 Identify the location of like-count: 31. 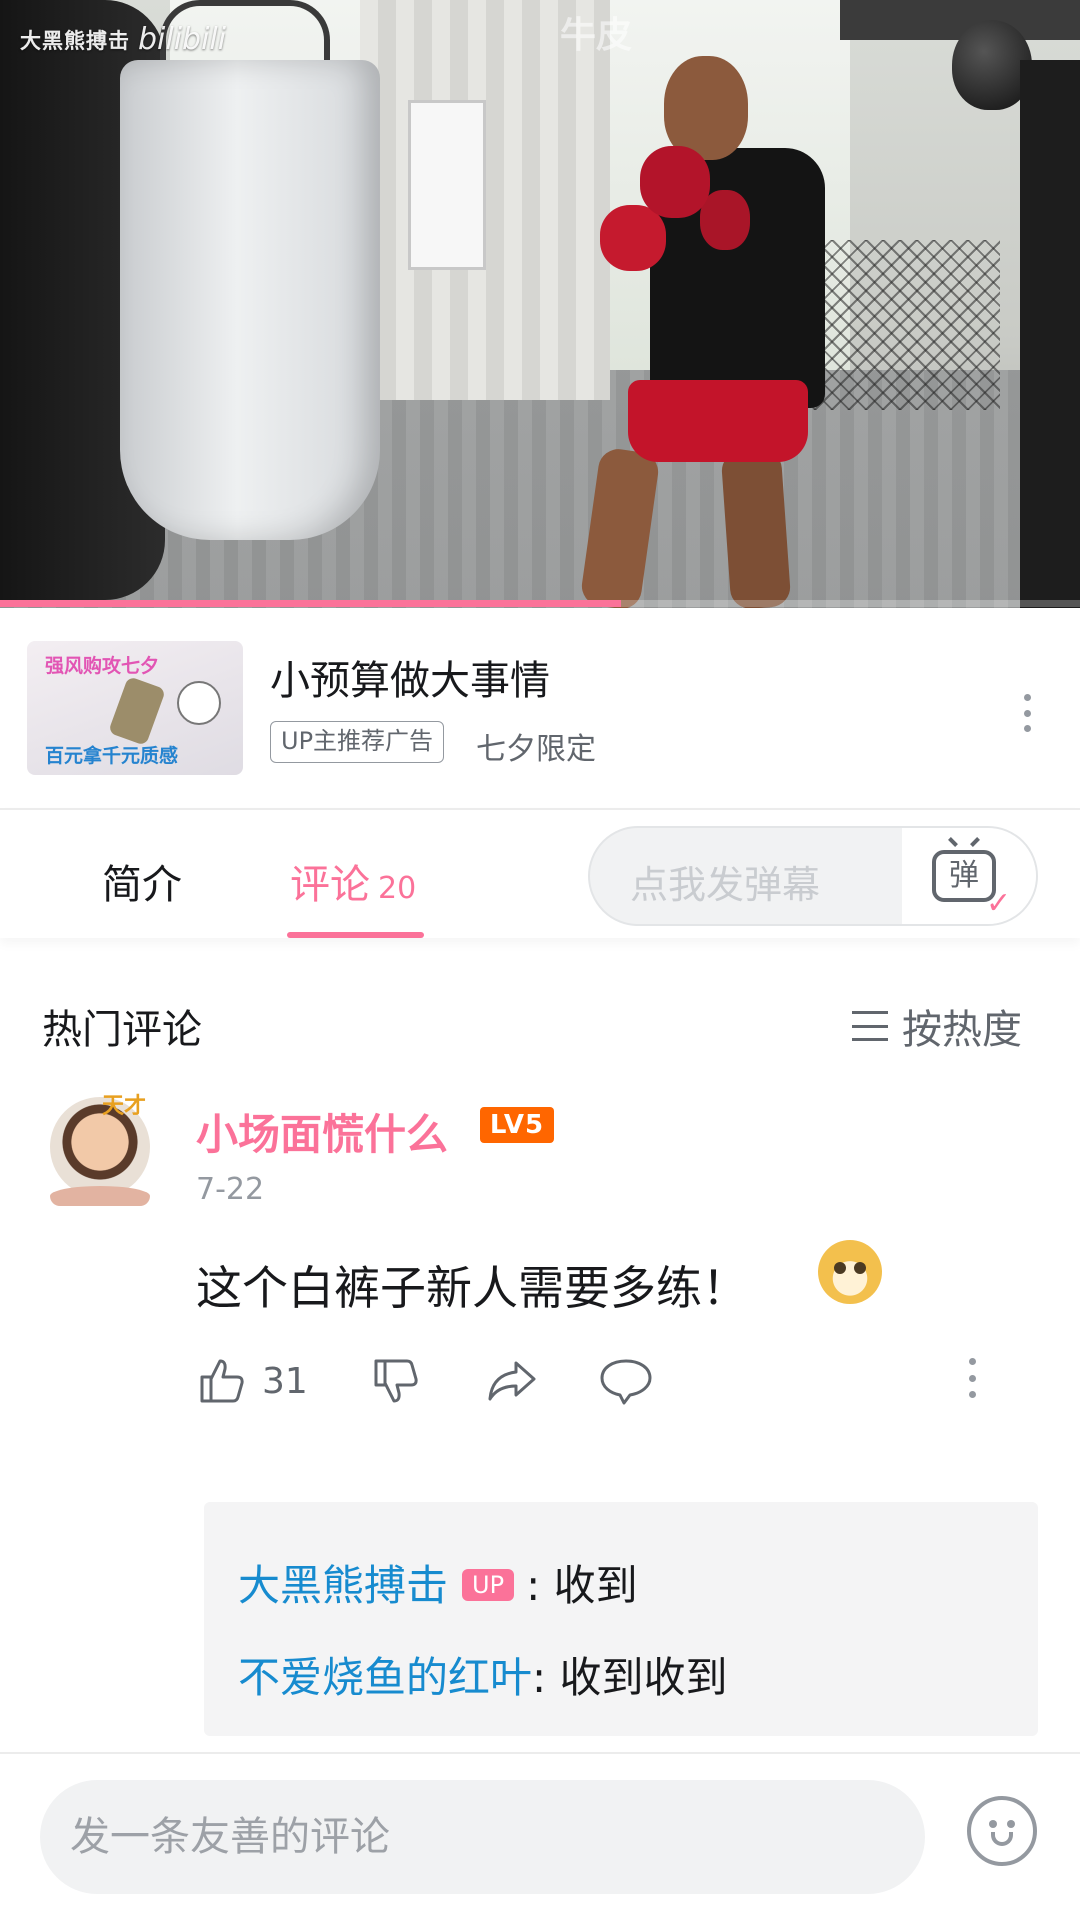
(285, 1381).